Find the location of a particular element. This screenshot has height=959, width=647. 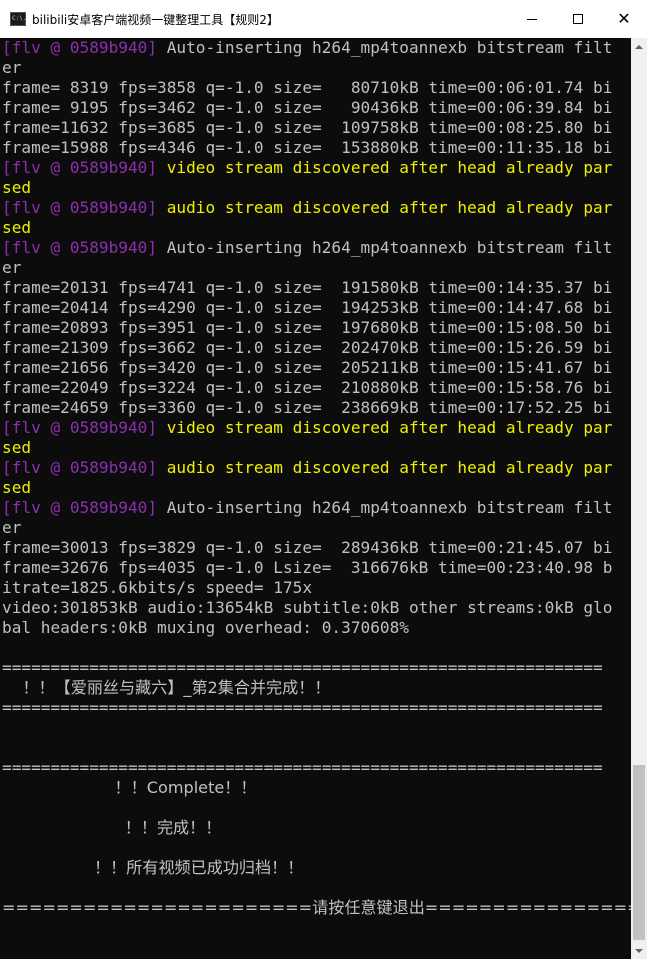

console-line: ！！【爱丽丝与藏六】_第2集合并完成！！ is located at coordinates (166, 688).